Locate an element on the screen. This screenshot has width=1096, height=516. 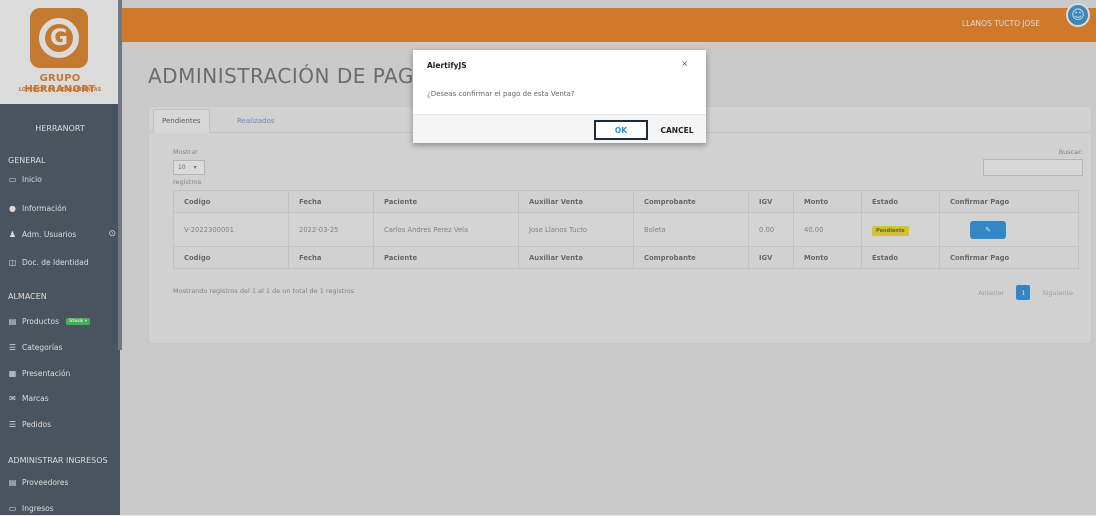
dialog-title: AlertifyJS is located at coordinates (447, 65).